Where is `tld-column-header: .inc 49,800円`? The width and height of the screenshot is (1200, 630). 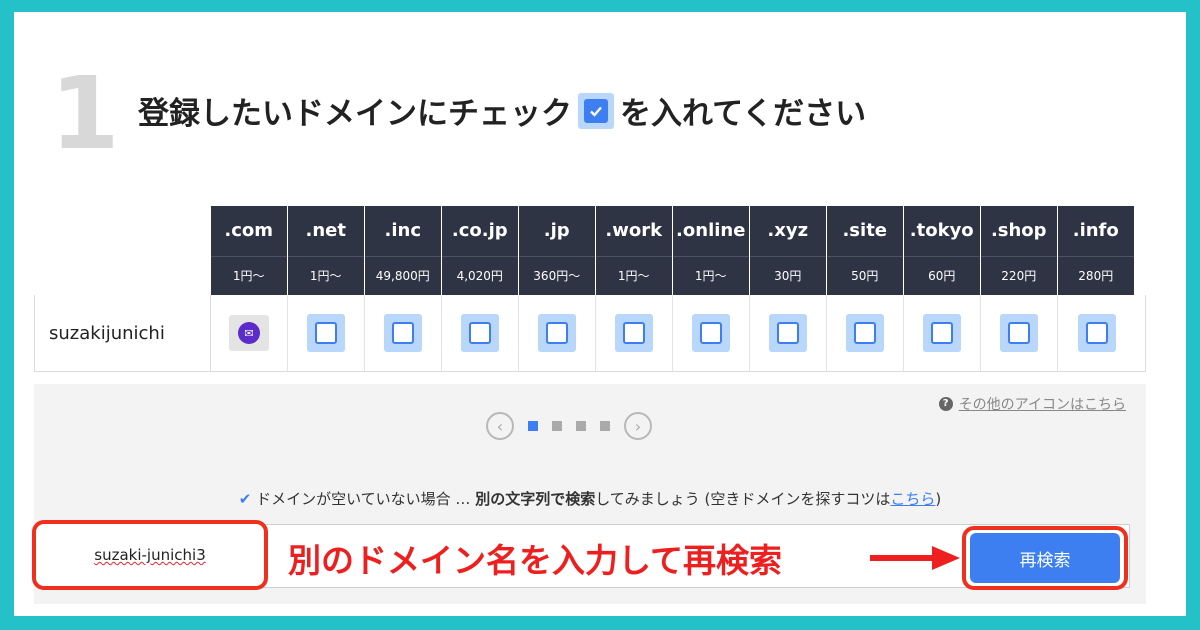
tld-column-header: .inc 49,800円 is located at coordinates (403, 250).